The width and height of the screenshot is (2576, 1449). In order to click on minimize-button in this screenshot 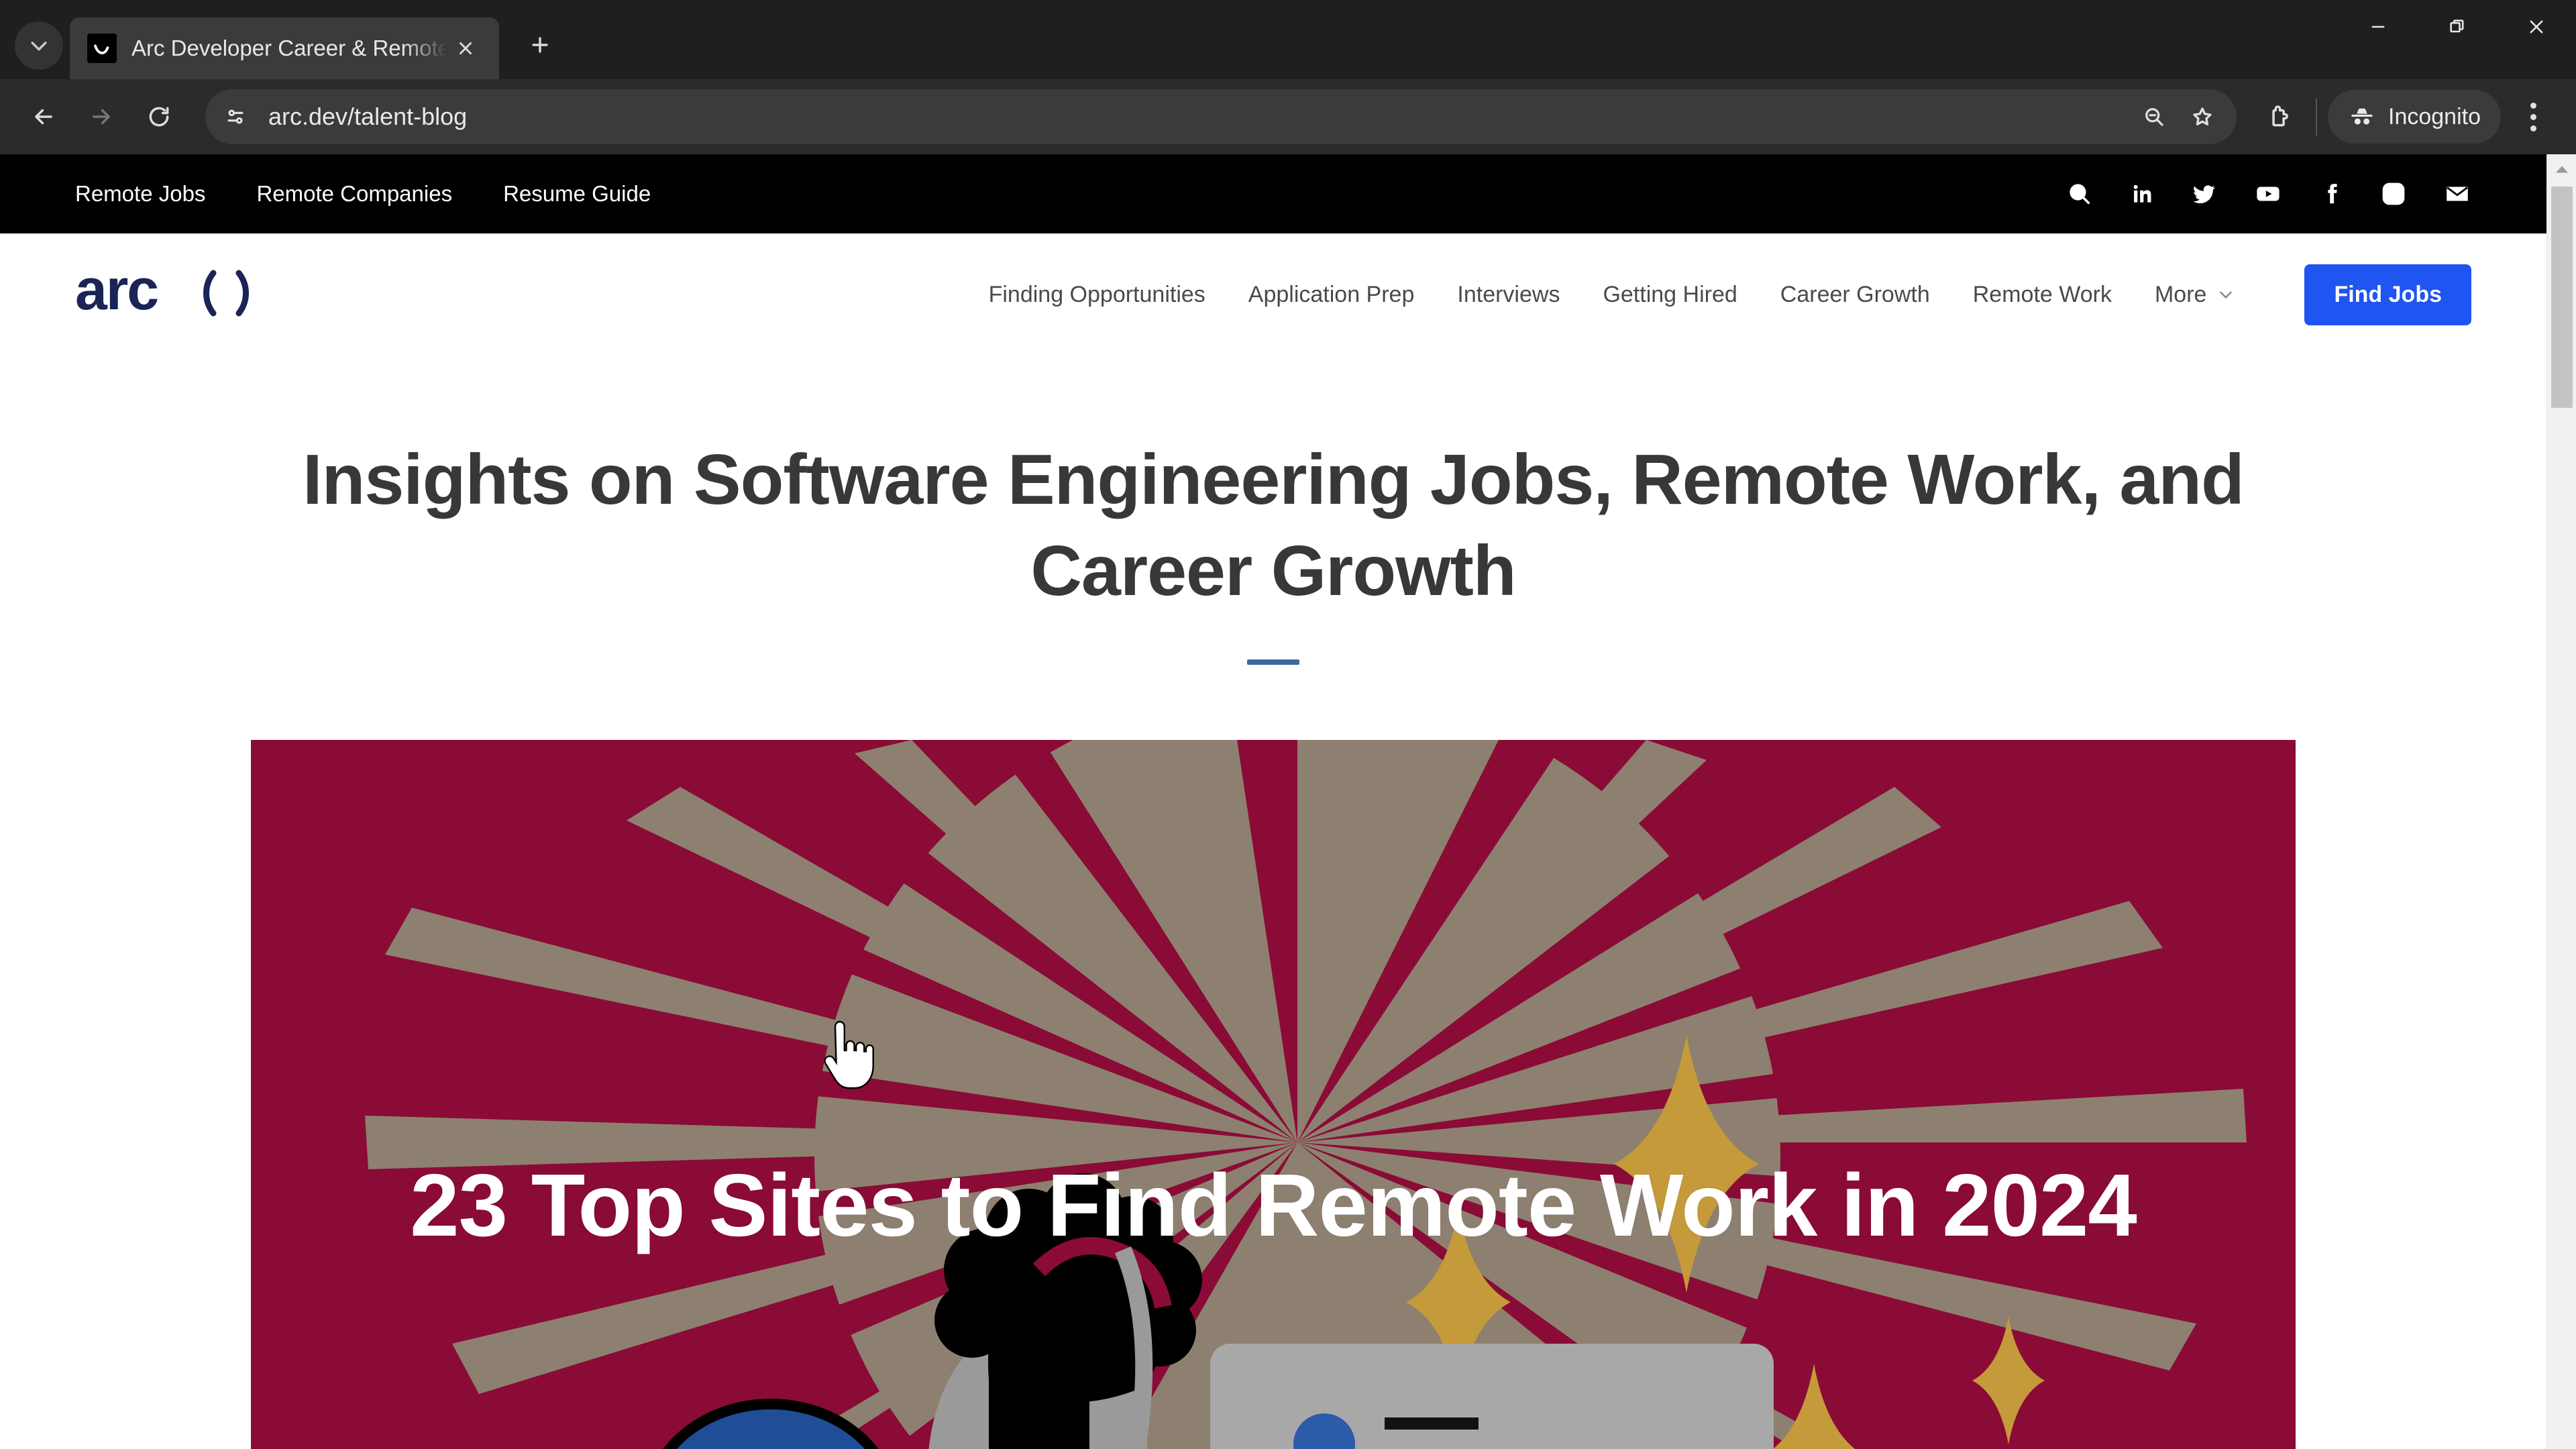, I will do `click(2378, 27)`.